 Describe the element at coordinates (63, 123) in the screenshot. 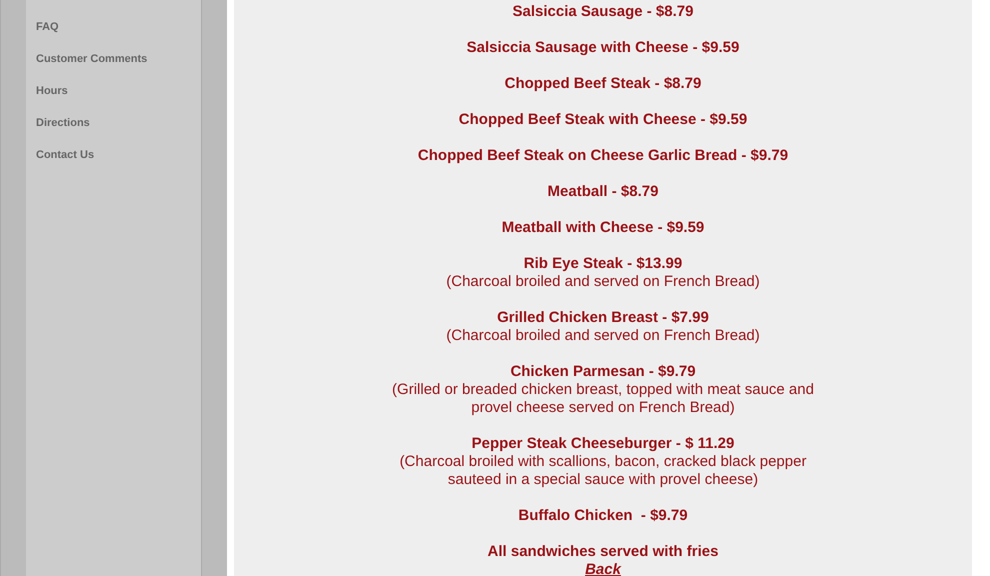

I see `nav-link: Directions` at that location.